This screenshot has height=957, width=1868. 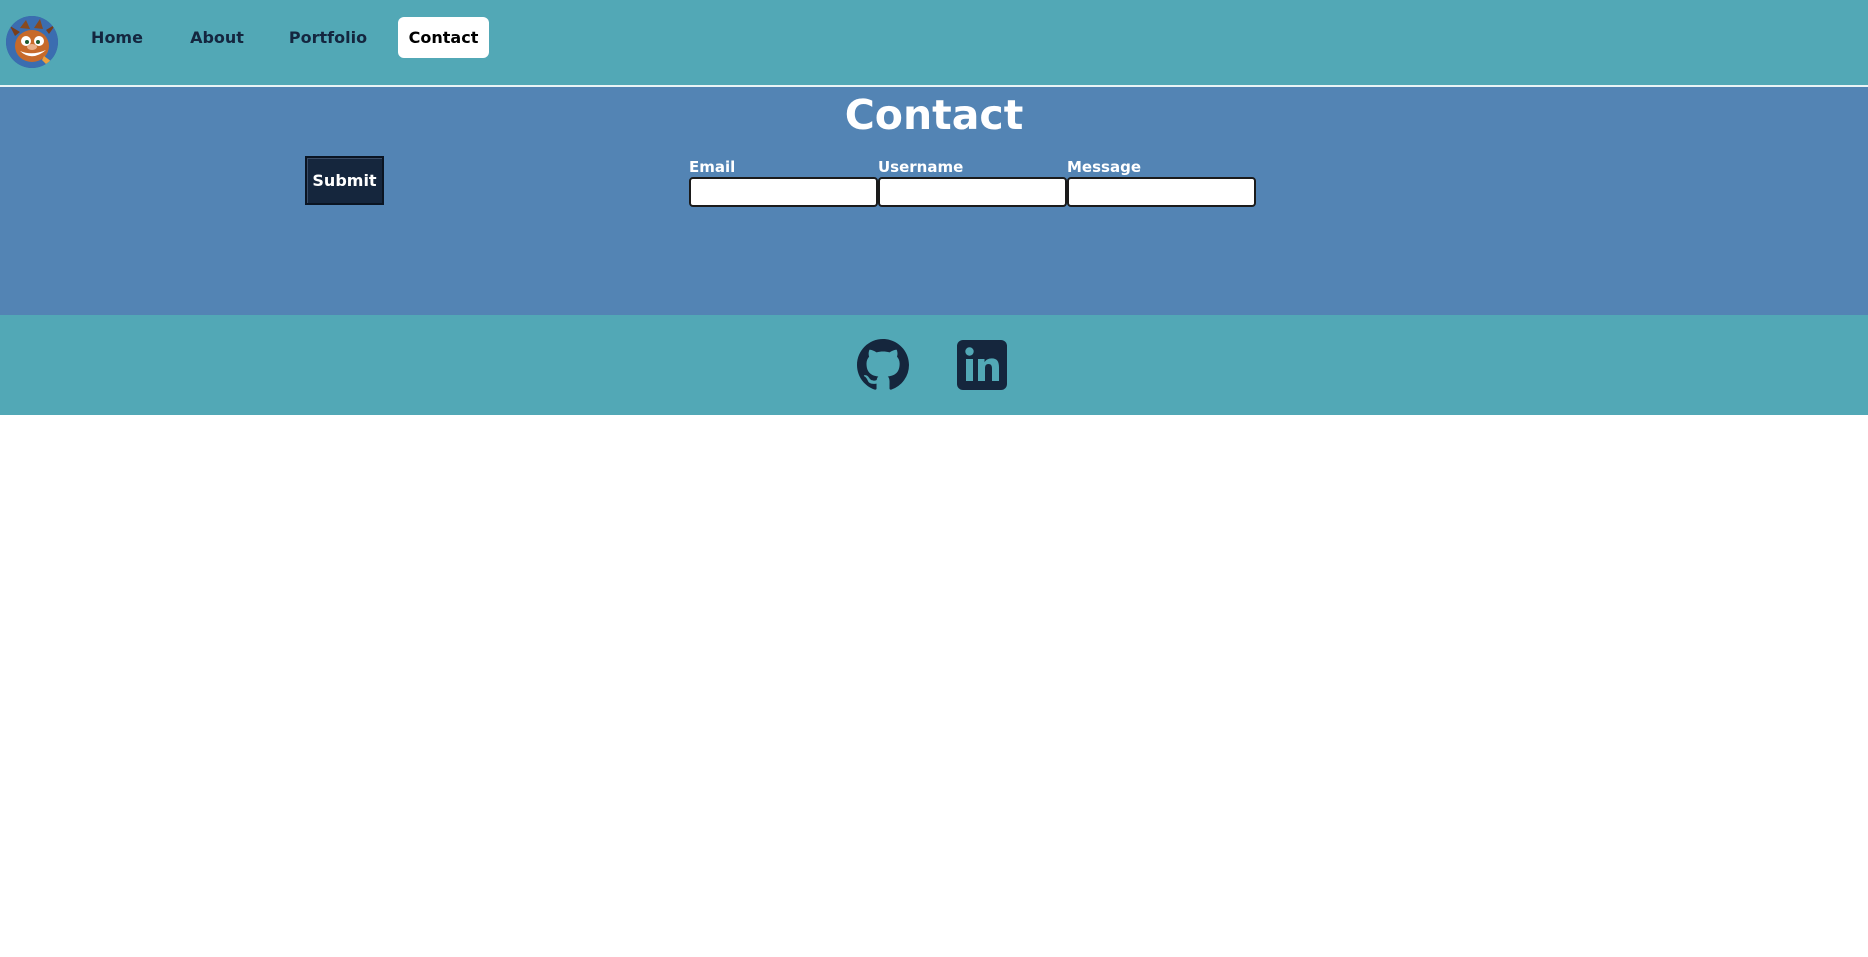 What do you see at coordinates (934, 43) in the screenshot?
I see `navbar: Home About Portfolio Contact` at bounding box center [934, 43].